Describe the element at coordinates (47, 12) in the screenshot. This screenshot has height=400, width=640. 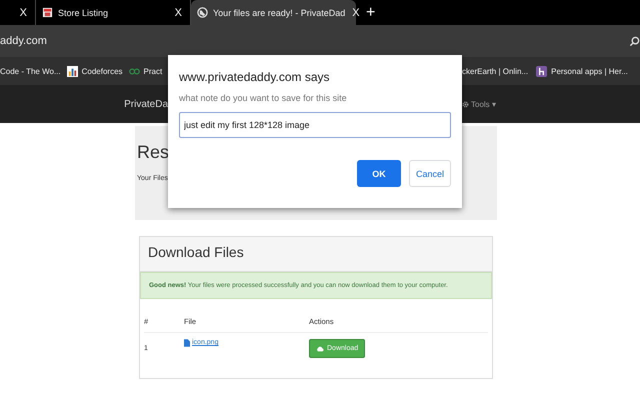
I see `store-icon` at that location.